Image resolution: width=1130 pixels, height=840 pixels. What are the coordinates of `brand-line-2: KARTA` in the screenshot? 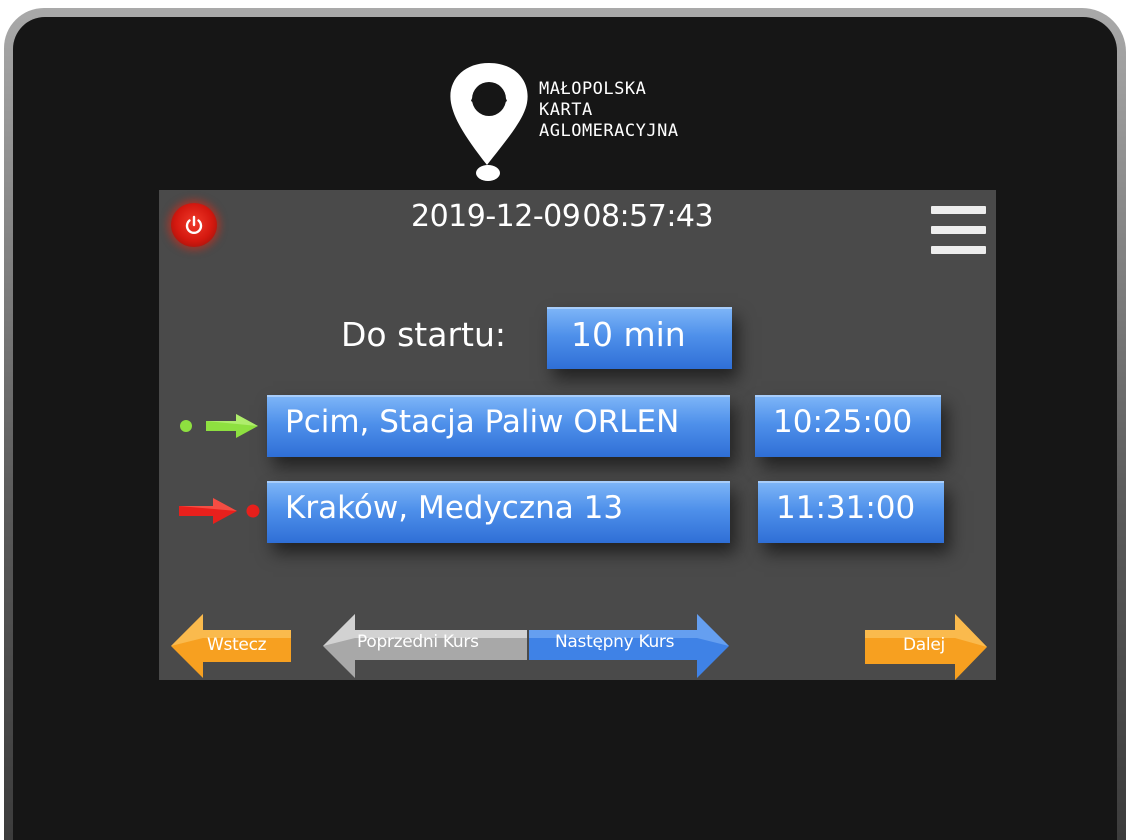 It's located at (566, 110).